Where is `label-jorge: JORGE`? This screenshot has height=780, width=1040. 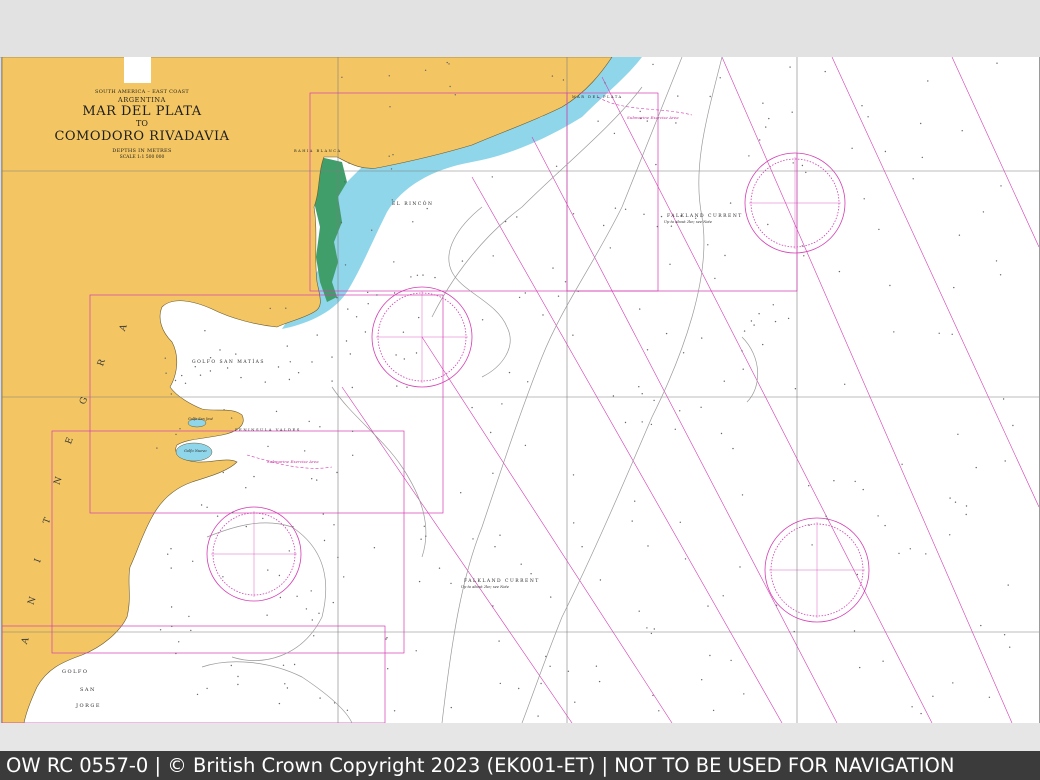 label-jorge: JORGE is located at coordinates (89, 706).